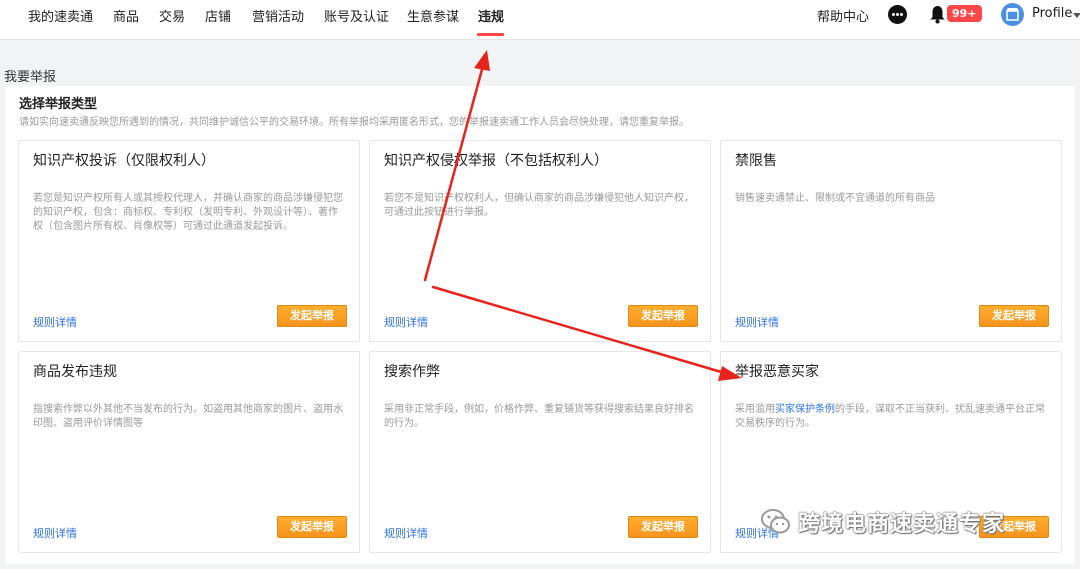  Describe the element at coordinates (126, 15) in the screenshot. I see `nav-item-products: 商品` at that location.